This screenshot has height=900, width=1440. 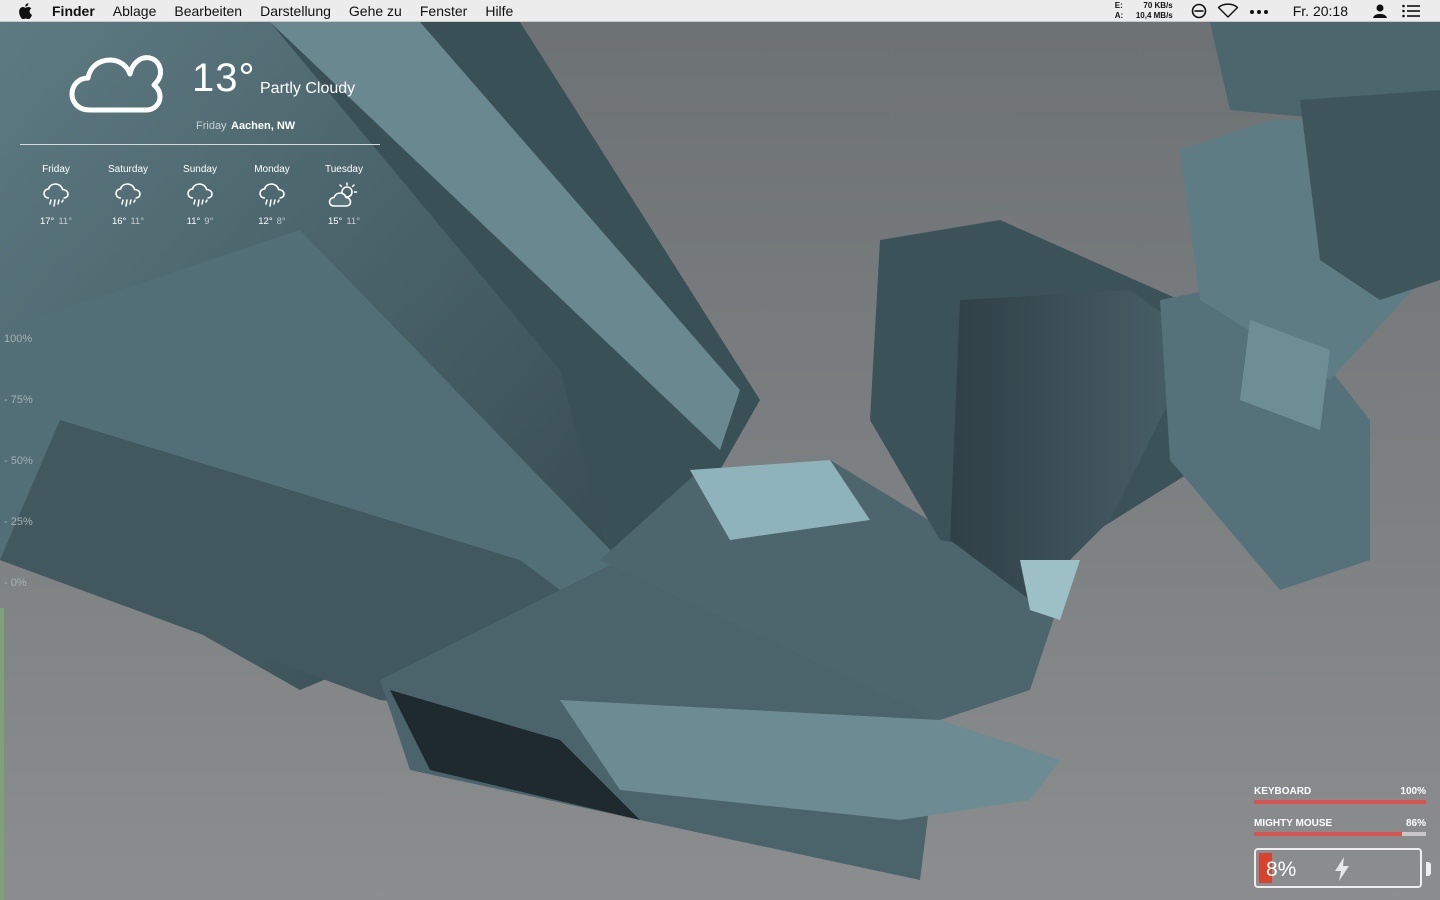 What do you see at coordinates (1413, 791) in the screenshot?
I see `device-percent: 100%` at bounding box center [1413, 791].